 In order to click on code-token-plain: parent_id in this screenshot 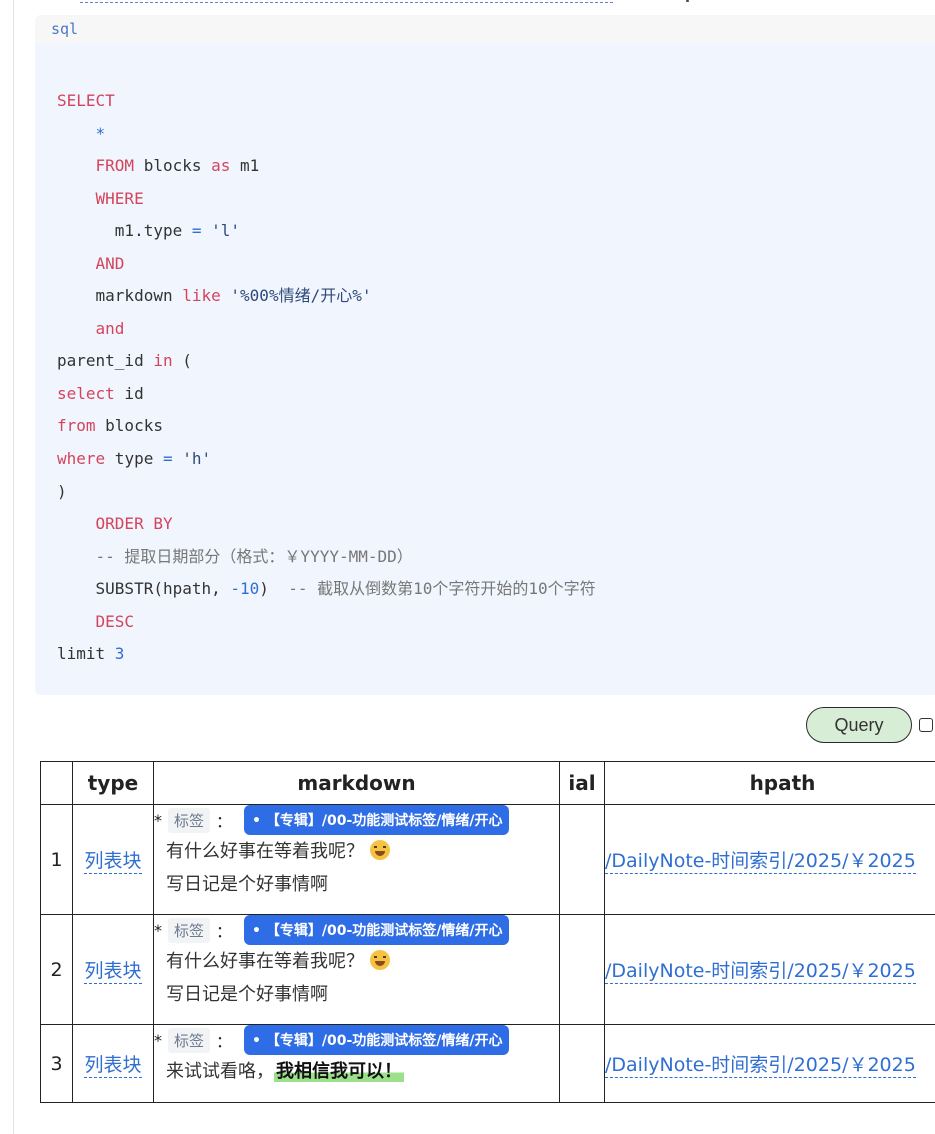, I will do `click(105, 361)`.